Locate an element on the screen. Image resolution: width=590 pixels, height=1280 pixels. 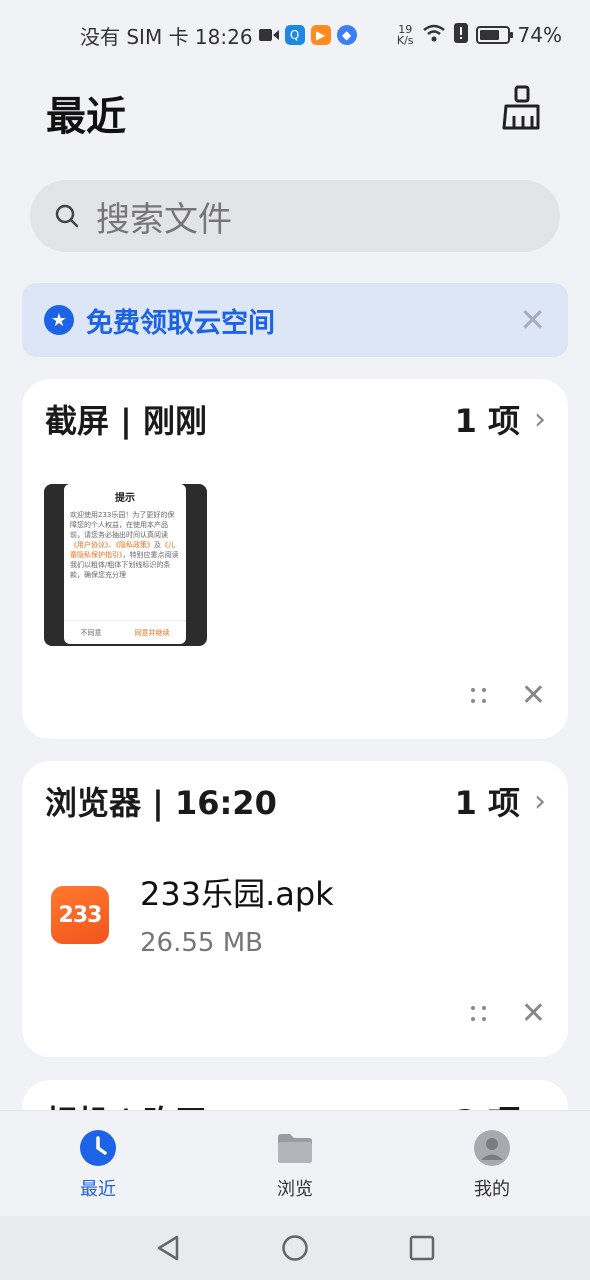
recents-icon is located at coordinates (422, 1248).